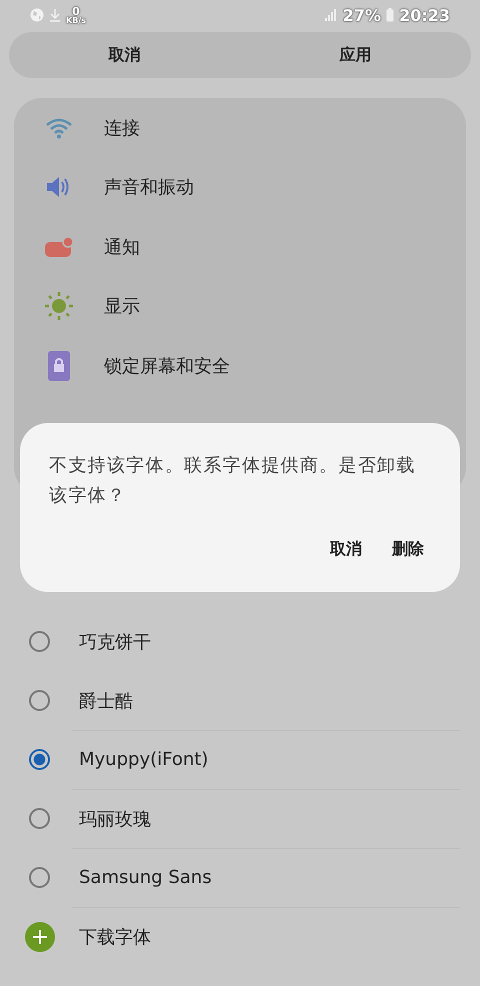 The height and width of the screenshot is (986, 480). What do you see at coordinates (76, 11) in the screenshot?
I see `speed-value: 0` at bounding box center [76, 11].